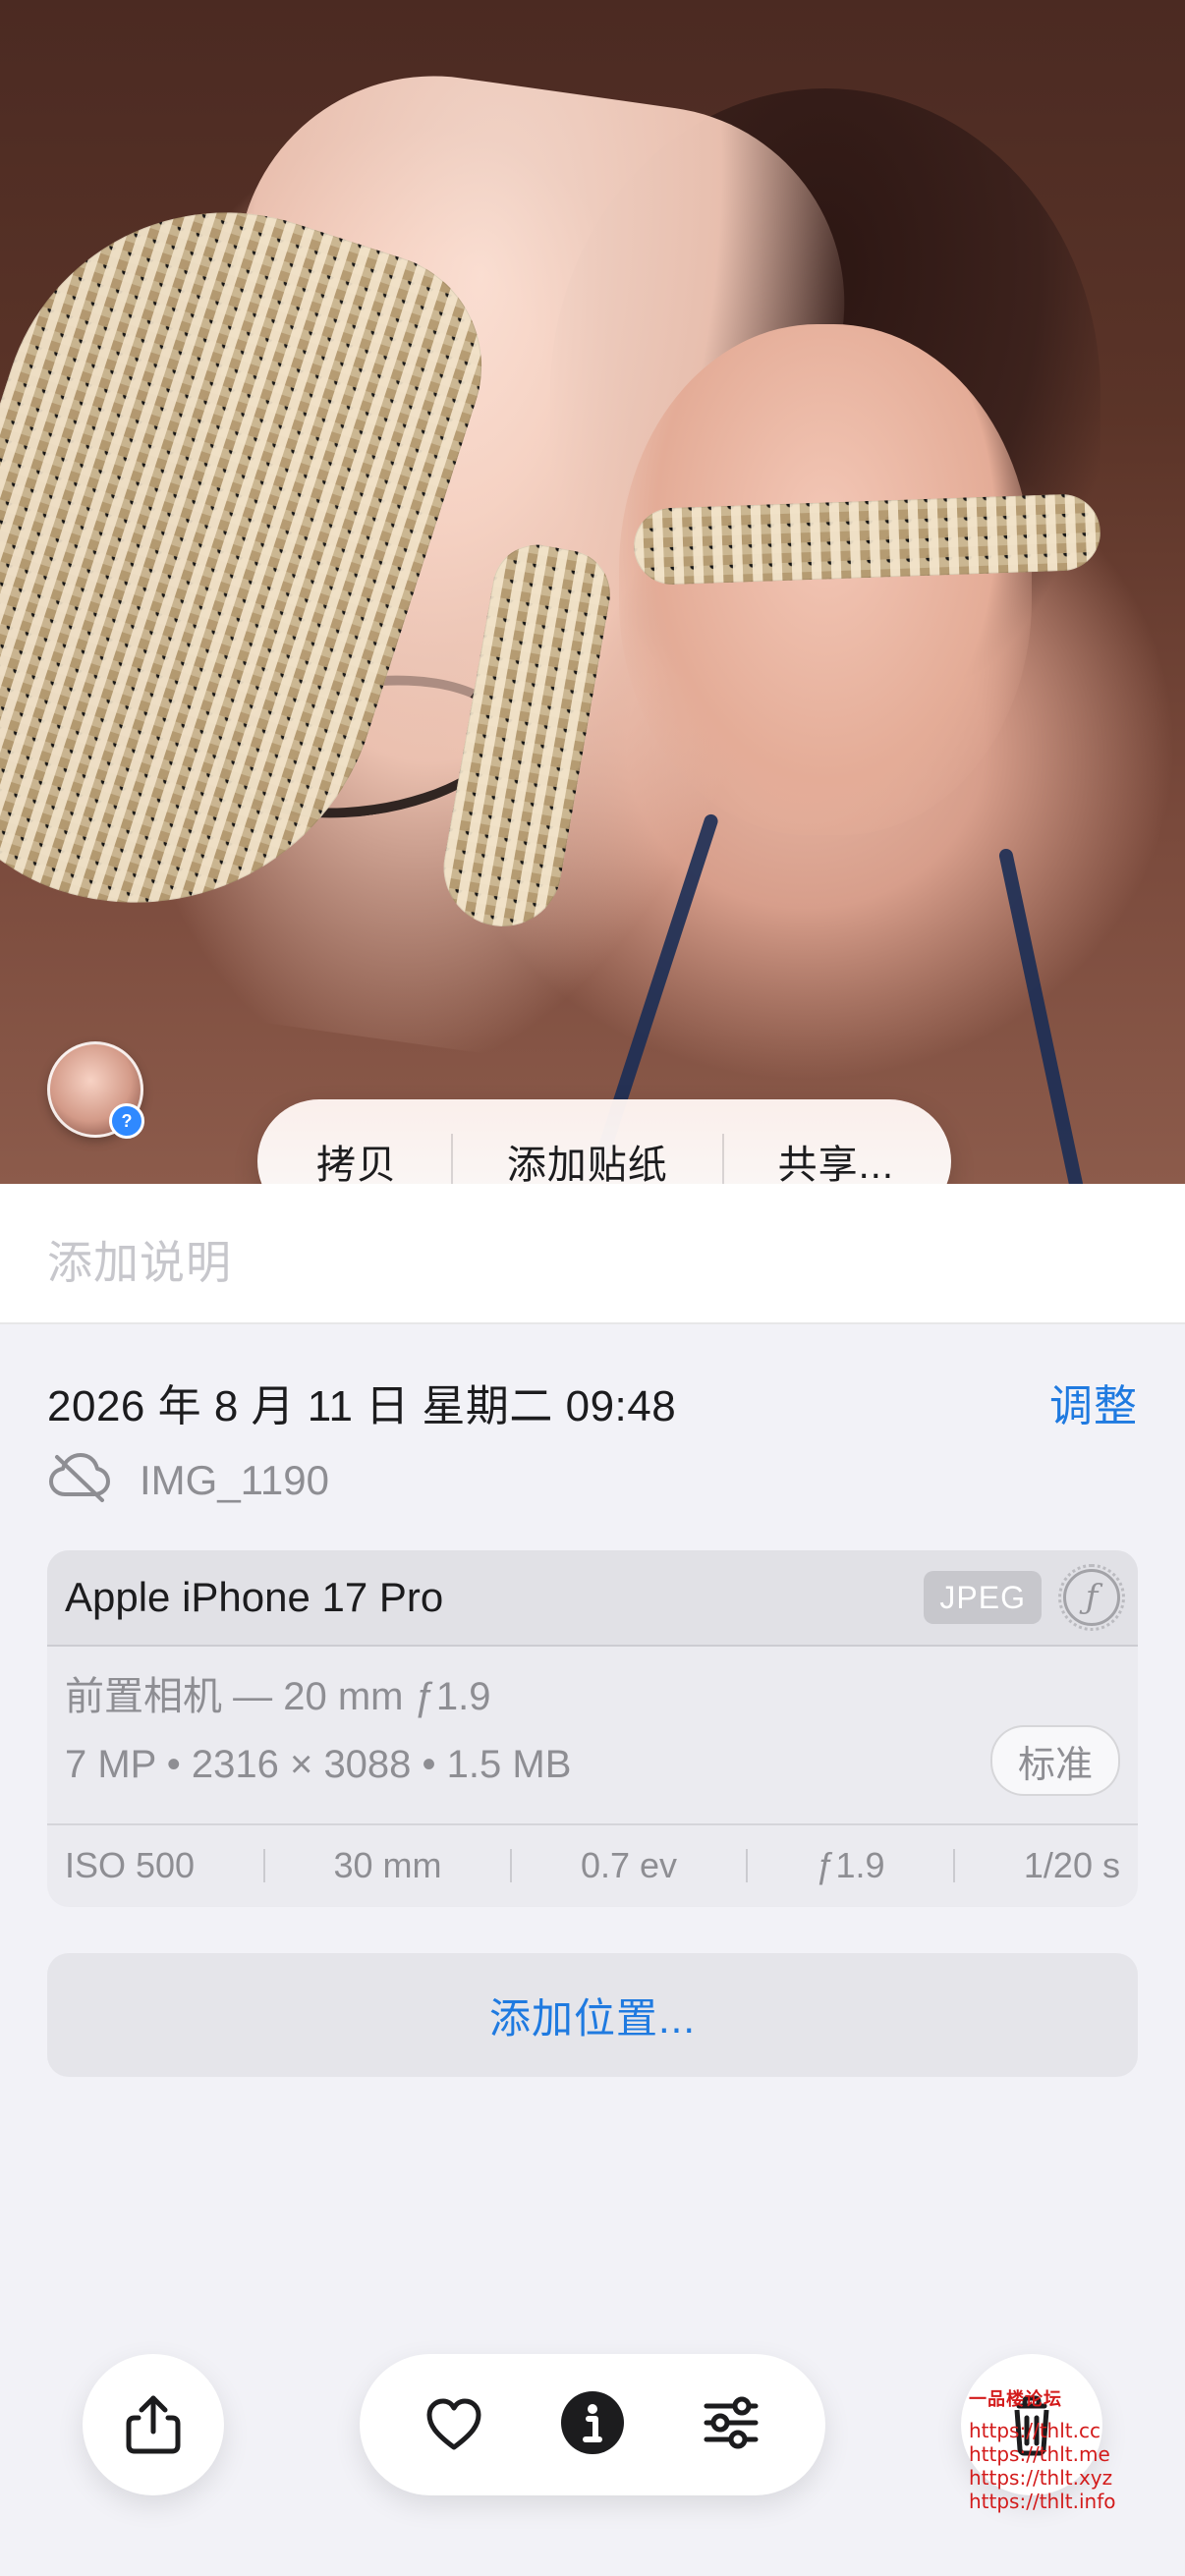  I want to click on share-icon, so click(153, 2425).